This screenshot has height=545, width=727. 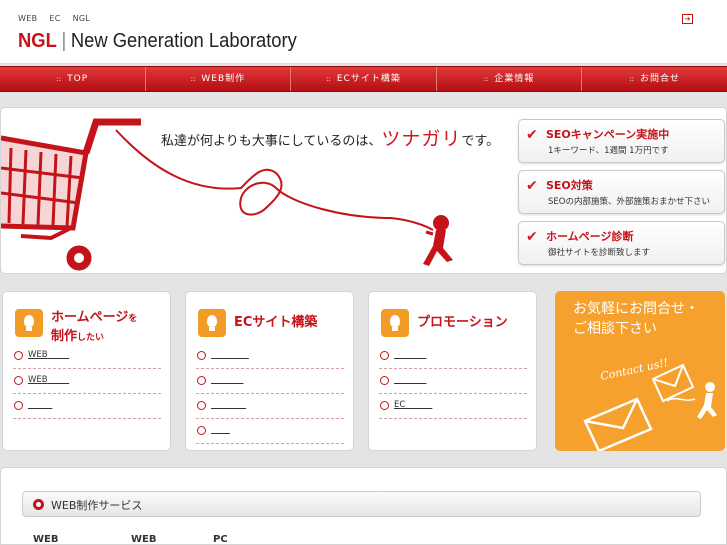 I want to click on card-link-list, so click(x=270, y=396).